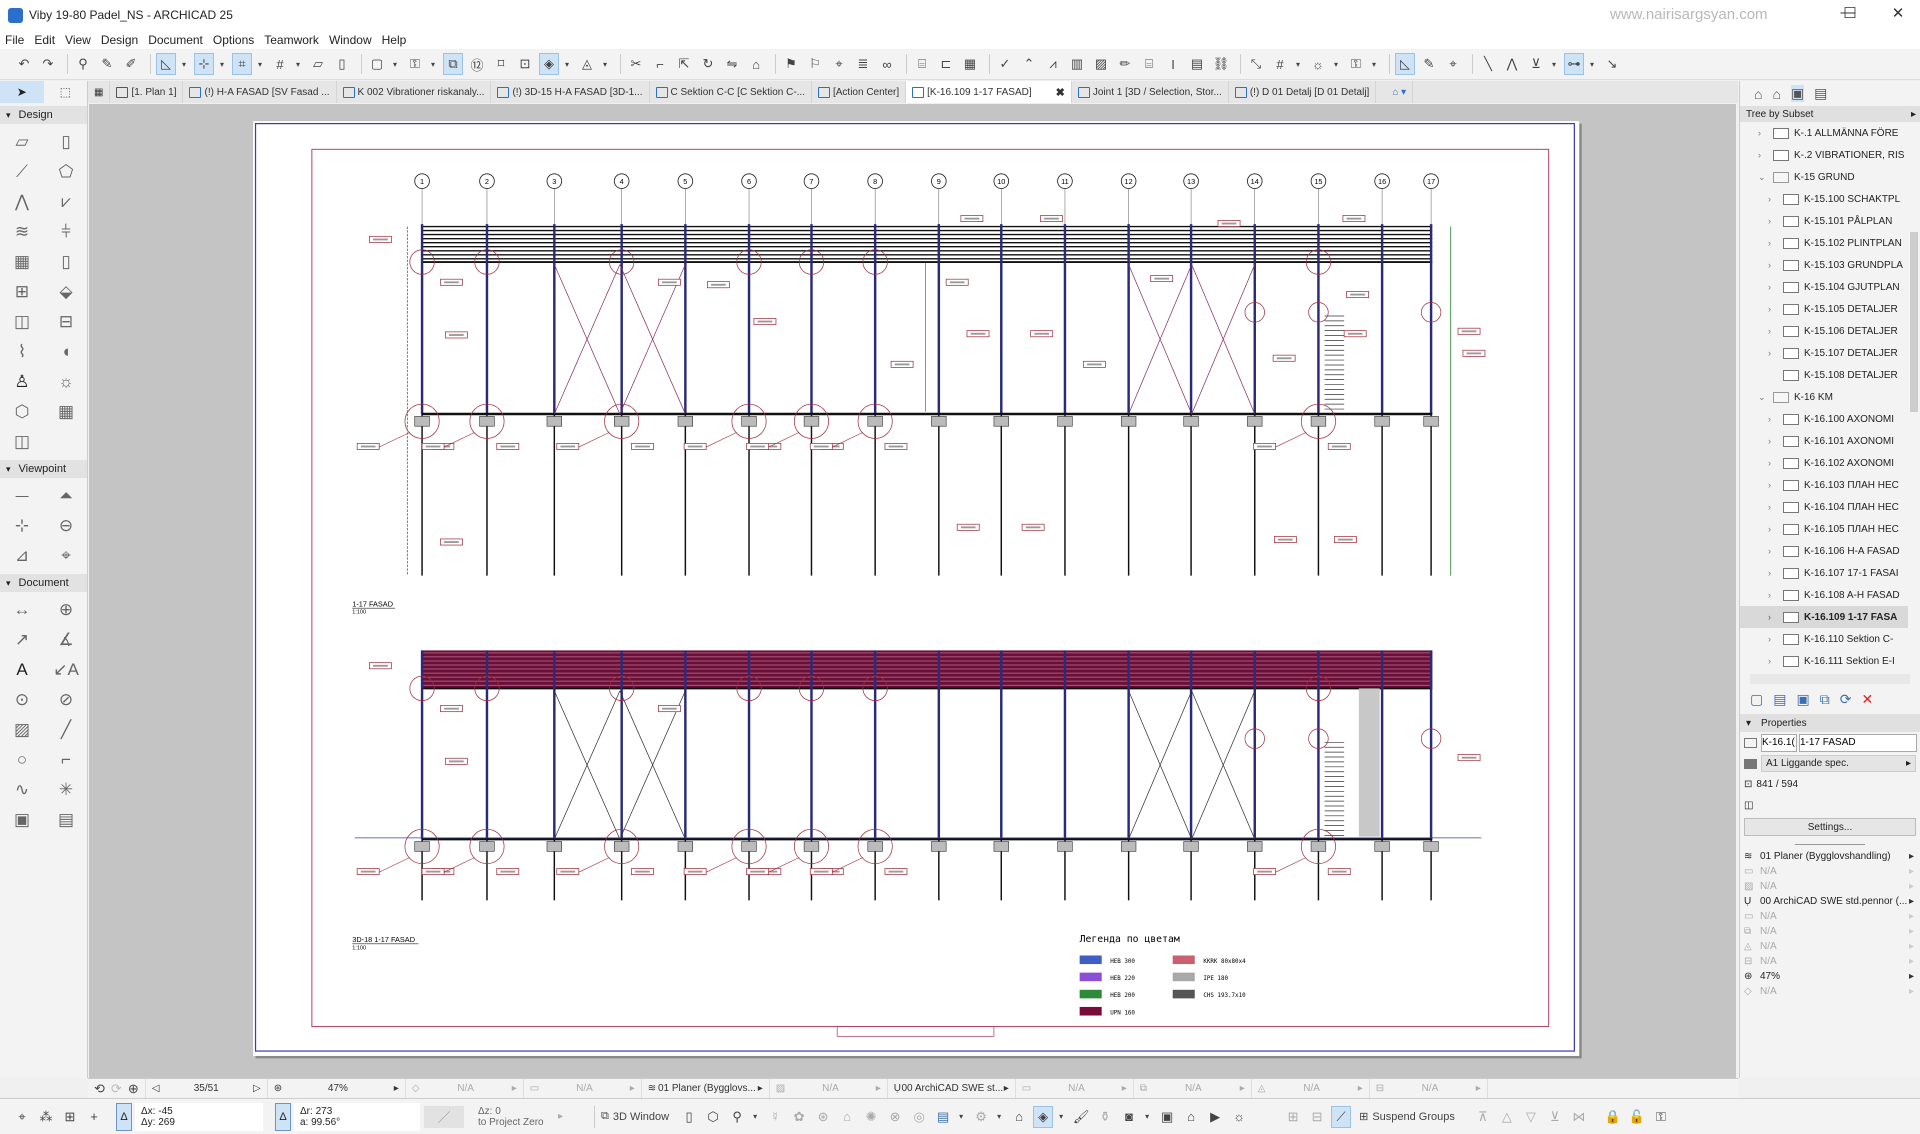 This screenshot has height=1134, width=1920. Describe the element at coordinates (1824, 309) in the screenshot. I see `layout-tree-item: › K-15.105 DETALJER` at that location.